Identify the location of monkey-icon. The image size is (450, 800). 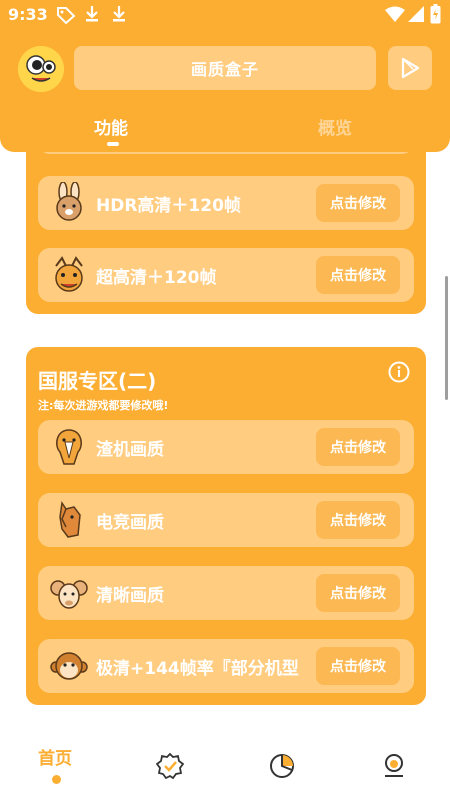
(69, 666).